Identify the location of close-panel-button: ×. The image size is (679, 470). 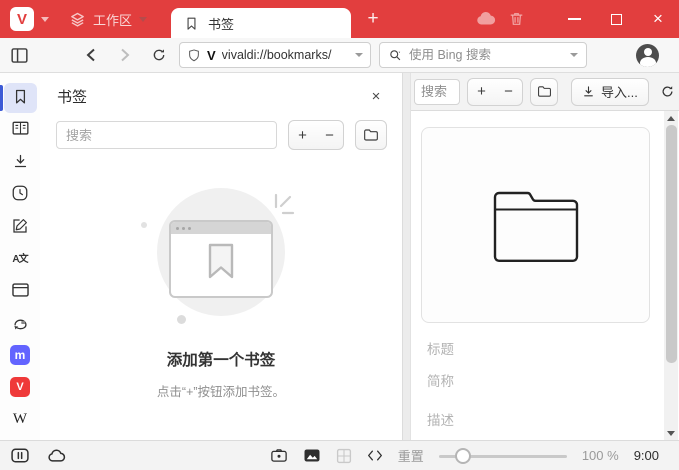
(376, 96).